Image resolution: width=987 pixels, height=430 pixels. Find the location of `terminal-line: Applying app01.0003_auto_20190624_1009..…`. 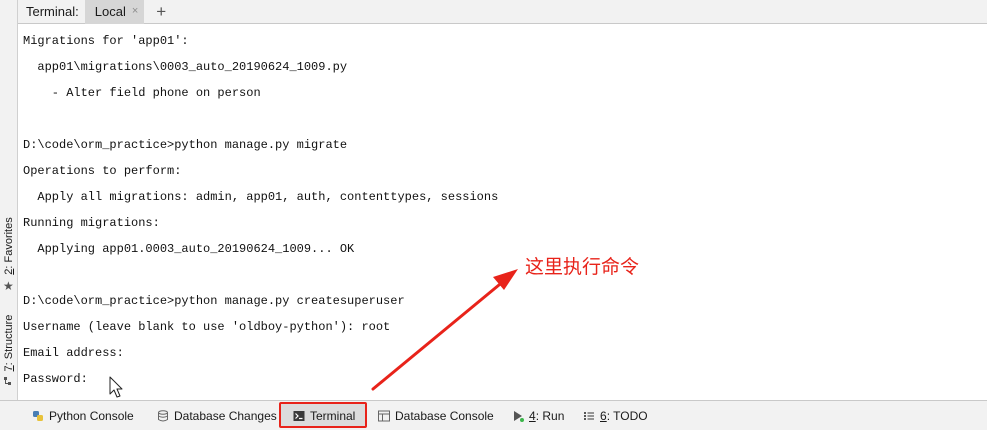

terminal-line: Applying app01.0003_auto_20190624_1009..… is located at coordinates (189, 249).